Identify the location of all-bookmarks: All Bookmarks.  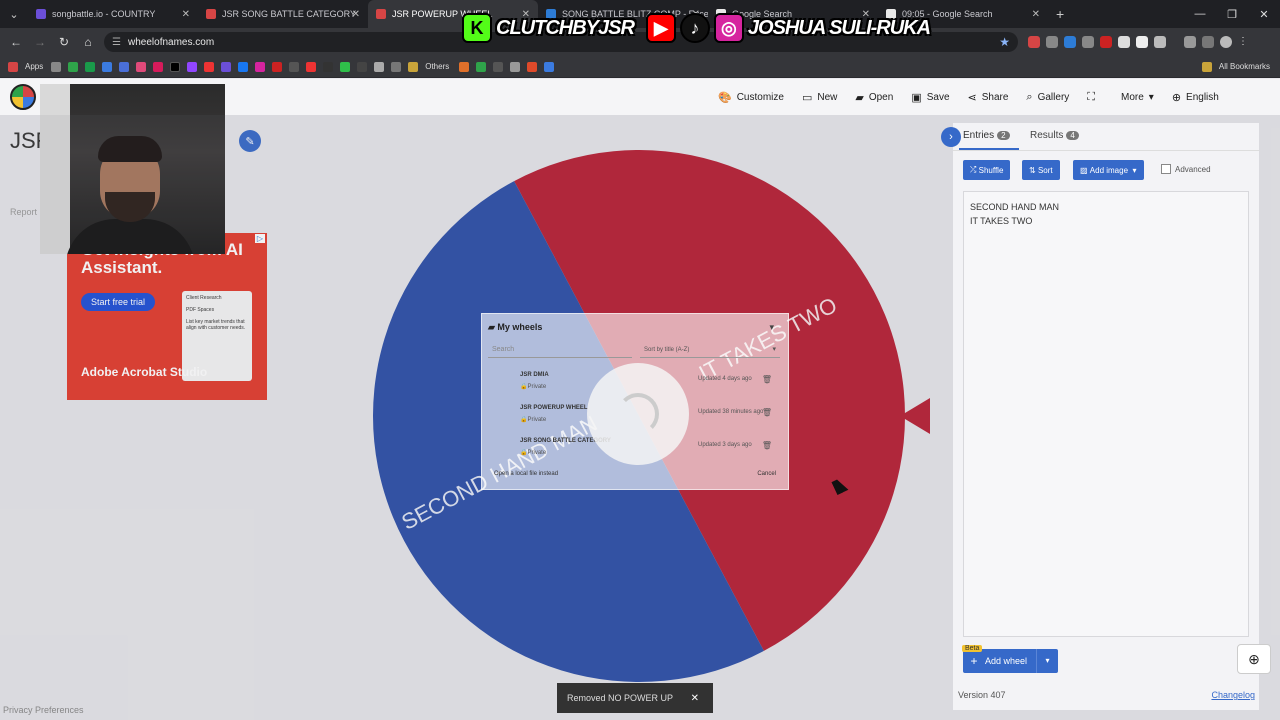
(1235, 66).